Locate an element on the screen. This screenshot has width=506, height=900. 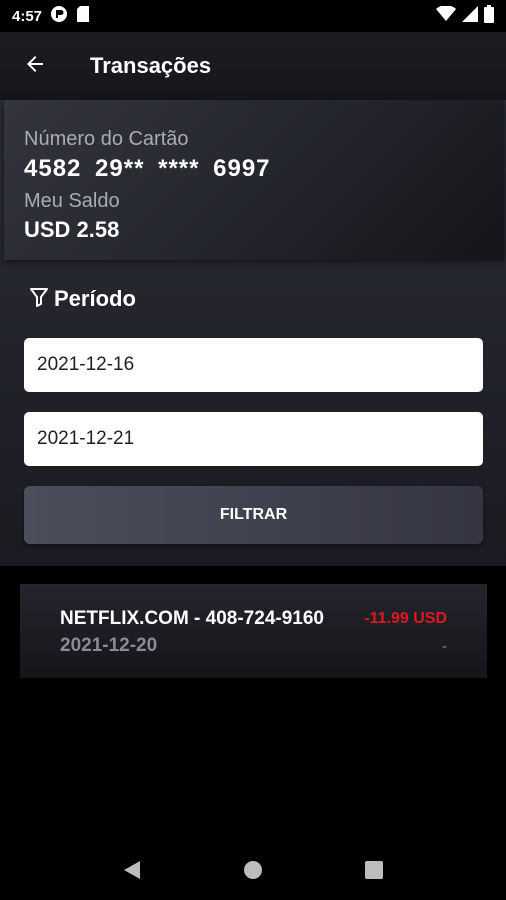
recents-square-icon is located at coordinates (373, 872).